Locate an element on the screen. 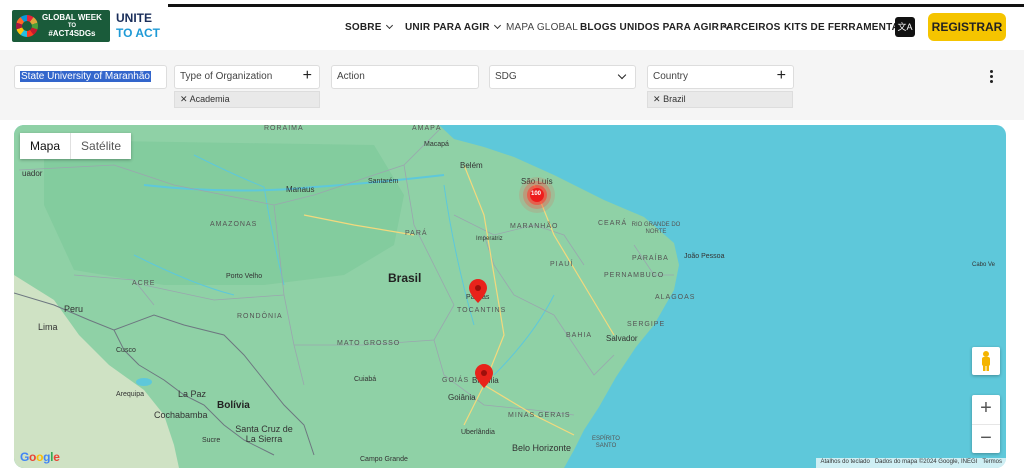 The width and height of the screenshot is (1024, 476). map-label-ceara: CEARÁ is located at coordinates (613, 223).